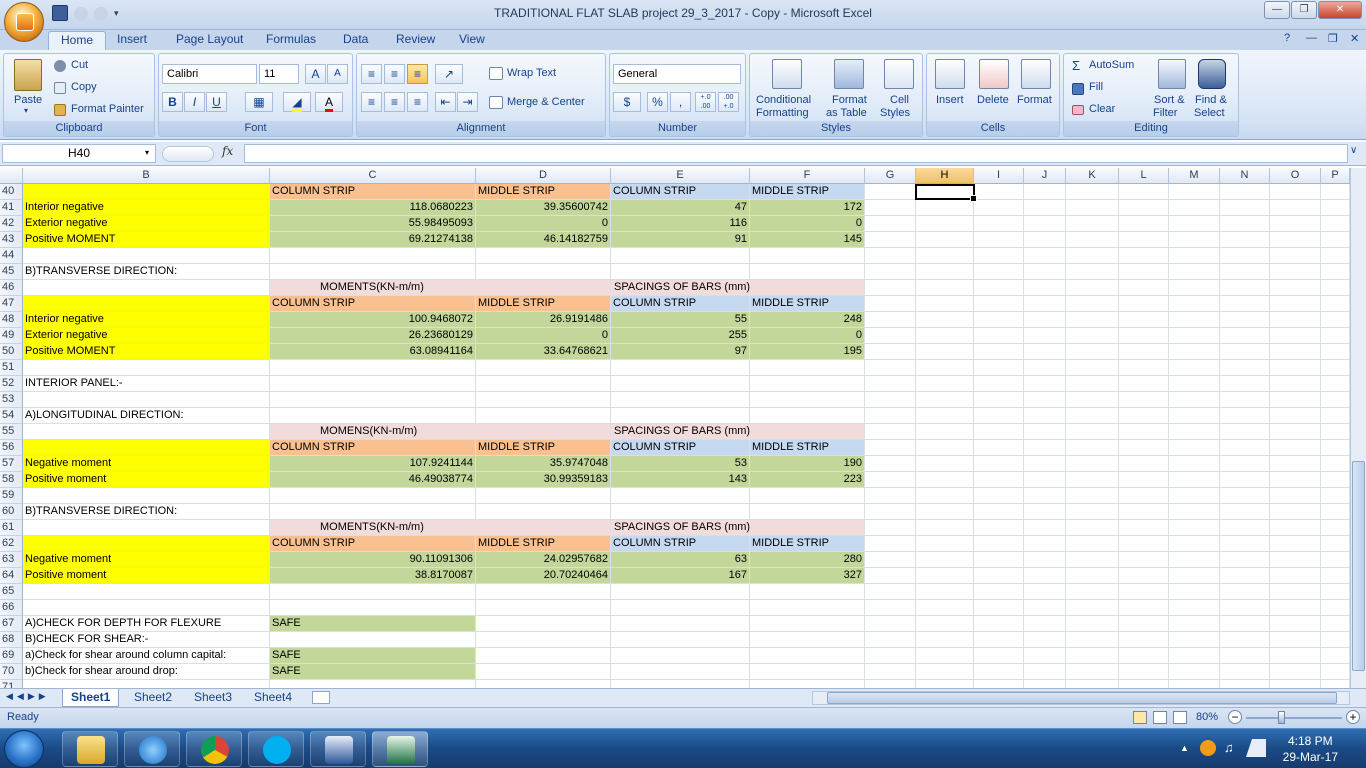  What do you see at coordinates (1144, 256) in the screenshot?
I see `cell-l44` at bounding box center [1144, 256].